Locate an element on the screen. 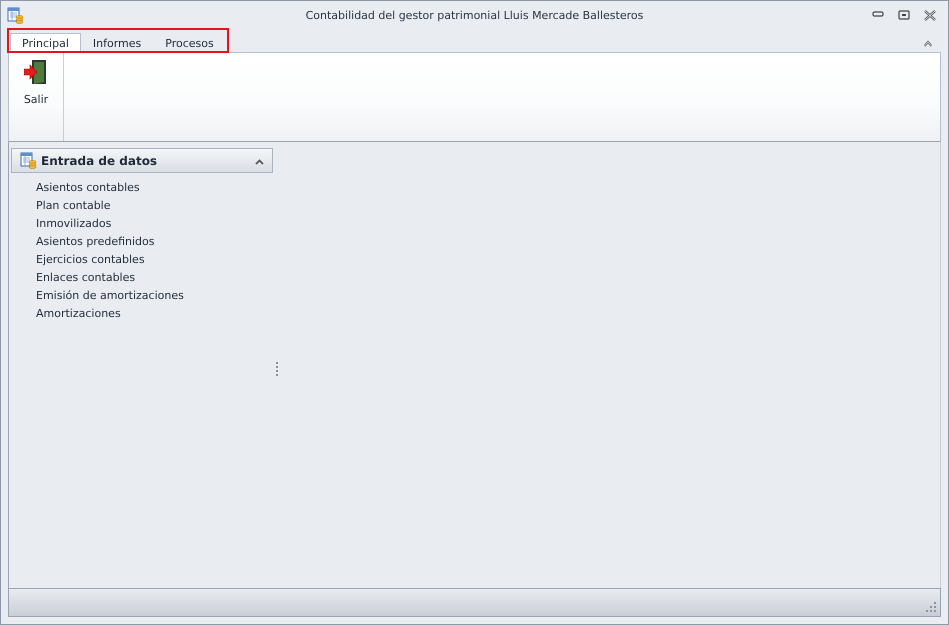 The image size is (949, 625). close-icon is located at coordinates (930, 15).